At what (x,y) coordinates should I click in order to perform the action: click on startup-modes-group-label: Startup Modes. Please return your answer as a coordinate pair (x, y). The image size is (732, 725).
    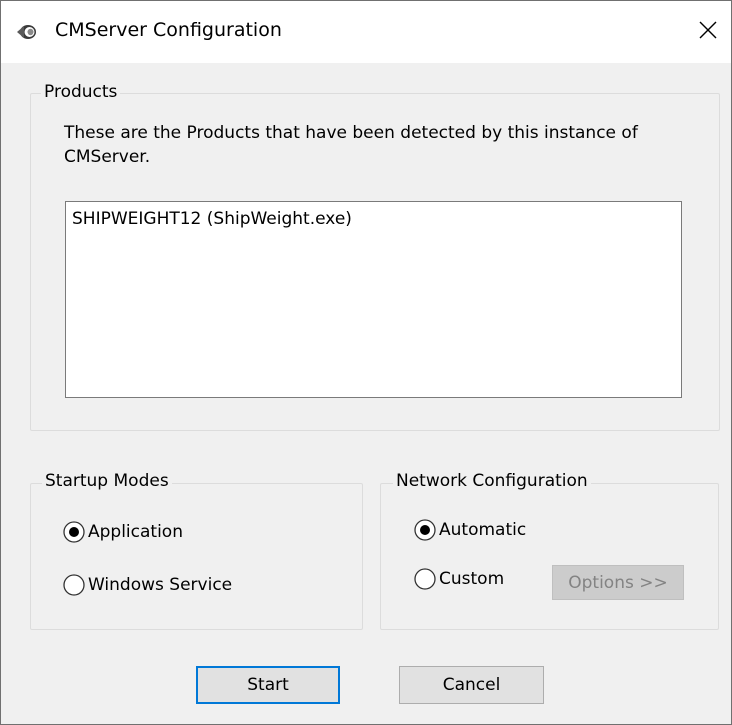
    Looking at the image, I should click on (107, 481).